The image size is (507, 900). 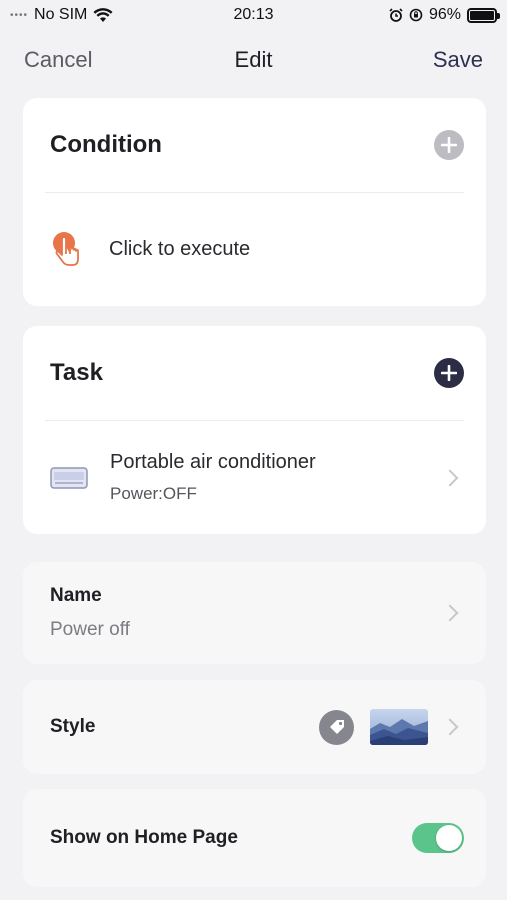 I want to click on task-item: Portable air conditioner Power:OFF, so click(x=254, y=477).